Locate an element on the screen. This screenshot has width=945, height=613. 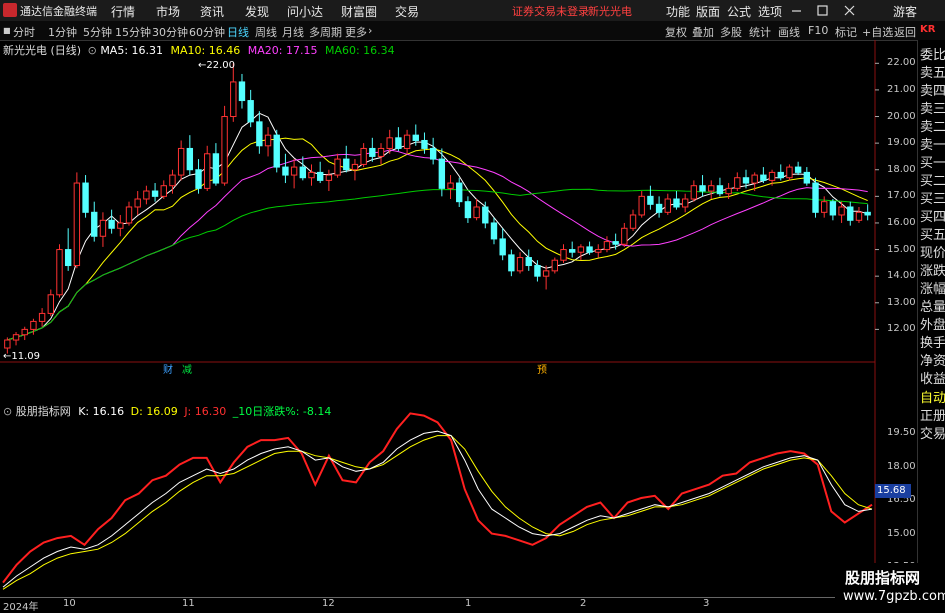
side-label: 涨幅 is located at coordinates (932, 287).